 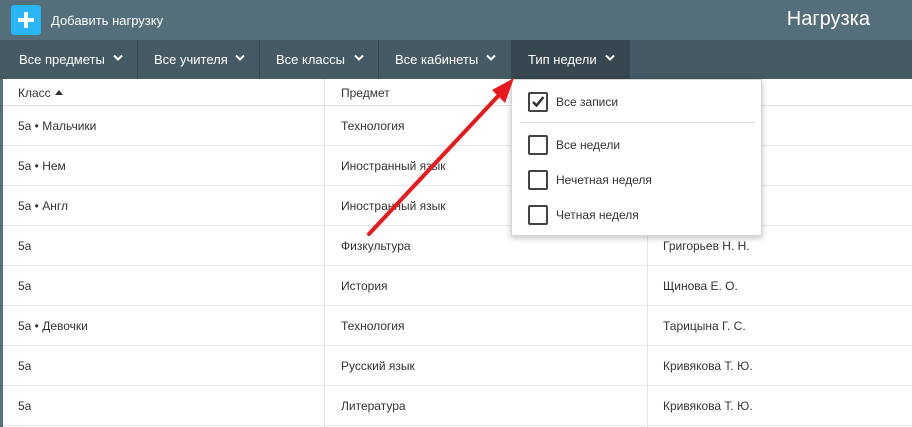 I want to click on cell-subject: Литература, so click(x=373, y=406).